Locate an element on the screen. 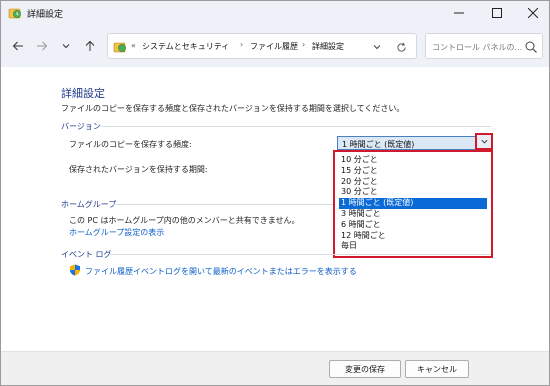 This screenshot has height=386, width=550. save-frequency-label: ファイルのコピーを保存する頻度: is located at coordinates (130, 144).